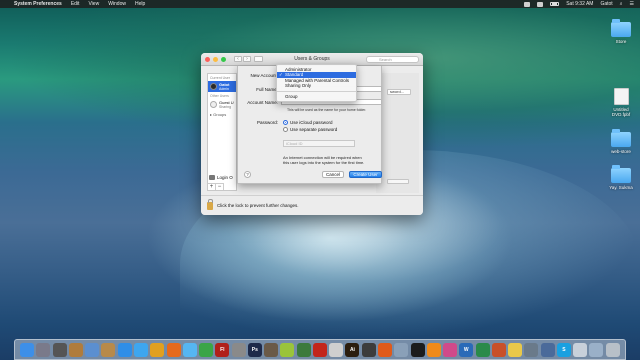 The image size is (640, 360). I want to click on desktop-icon-label: Yay. Sukma, so click(621, 187).